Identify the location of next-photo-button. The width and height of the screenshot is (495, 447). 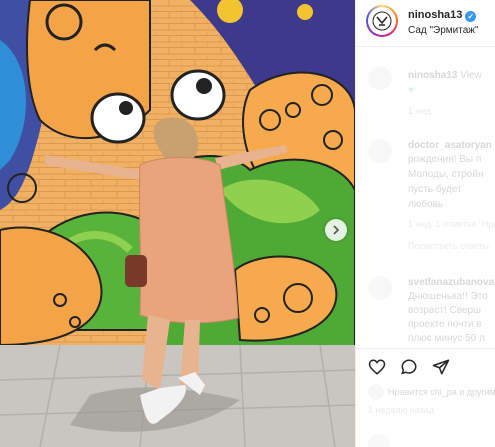
(336, 230).